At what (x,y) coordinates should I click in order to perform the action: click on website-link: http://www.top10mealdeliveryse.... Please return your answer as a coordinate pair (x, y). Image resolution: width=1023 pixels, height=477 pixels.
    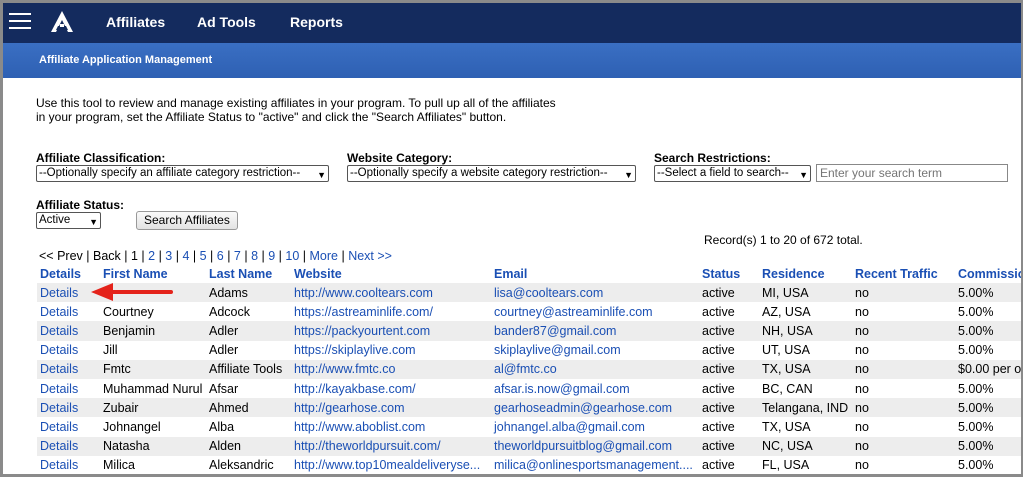
    Looking at the image, I should click on (391, 465).